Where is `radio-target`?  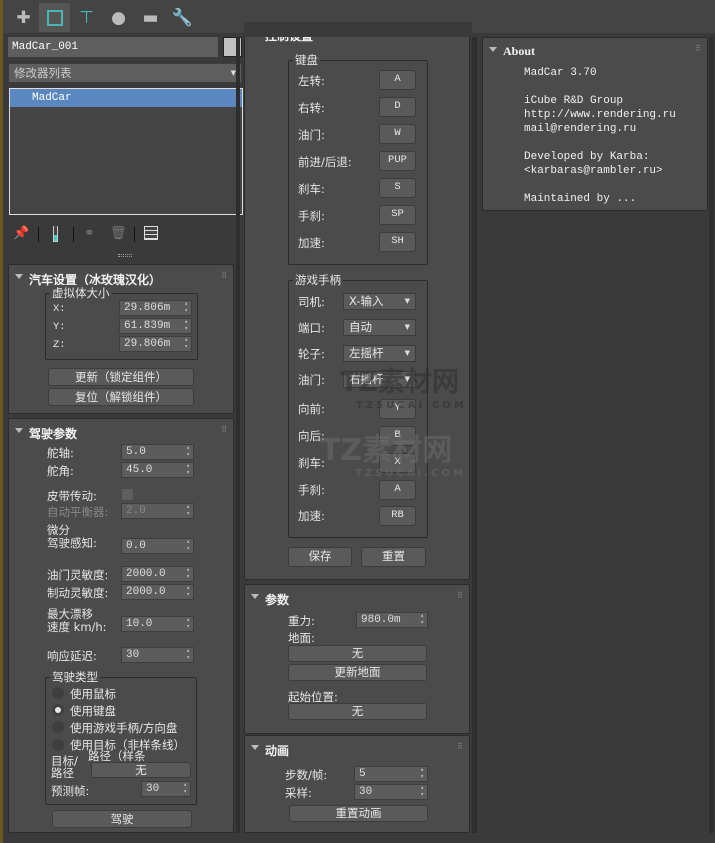
radio-target is located at coordinates (58, 745).